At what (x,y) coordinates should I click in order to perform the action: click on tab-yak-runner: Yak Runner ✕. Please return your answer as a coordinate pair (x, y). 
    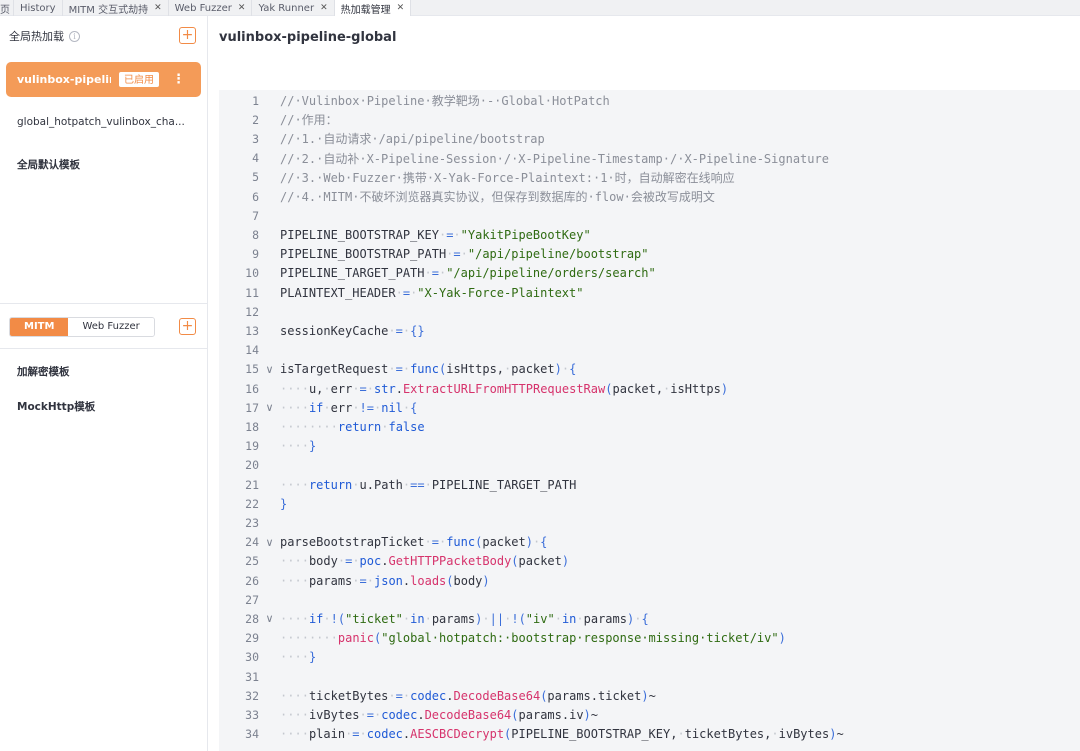
    Looking at the image, I should click on (293, 8).